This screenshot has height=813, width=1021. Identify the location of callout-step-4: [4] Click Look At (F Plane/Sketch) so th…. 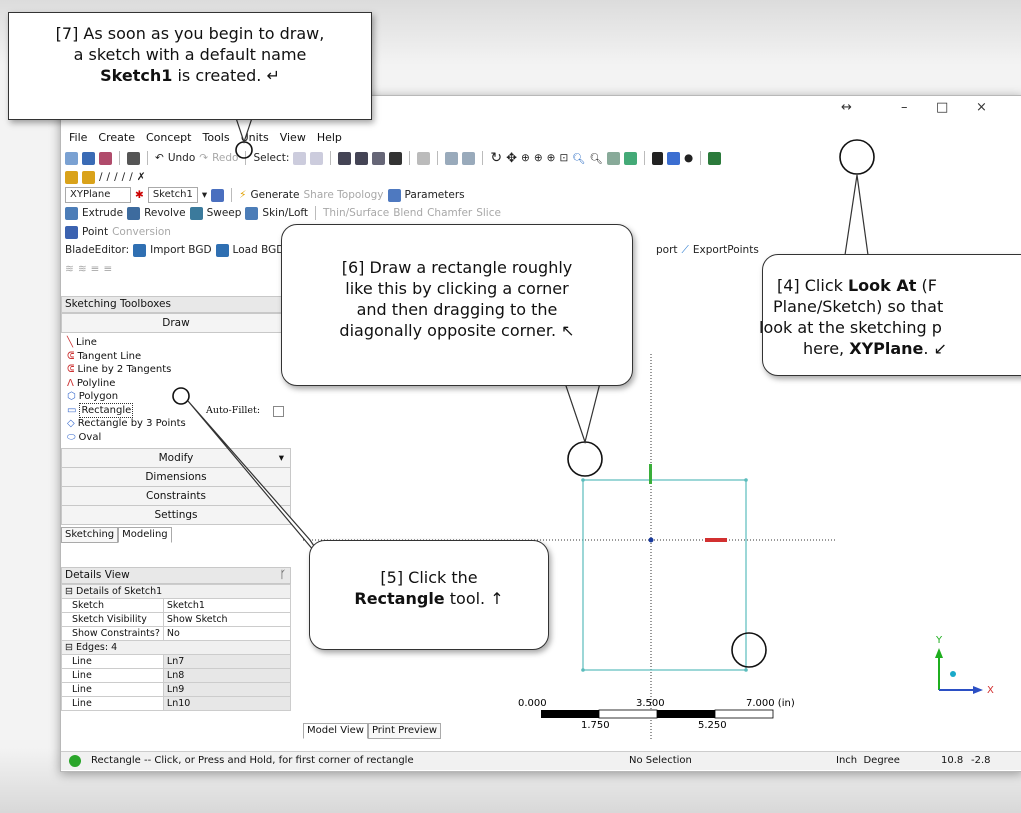
(890, 315).